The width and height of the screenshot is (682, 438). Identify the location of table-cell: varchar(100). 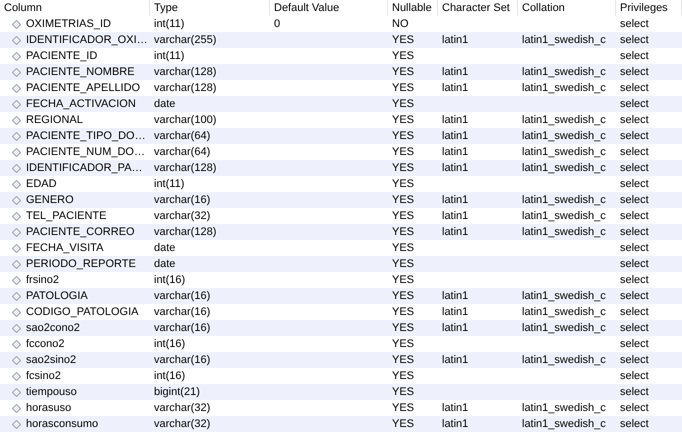
(185, 120).